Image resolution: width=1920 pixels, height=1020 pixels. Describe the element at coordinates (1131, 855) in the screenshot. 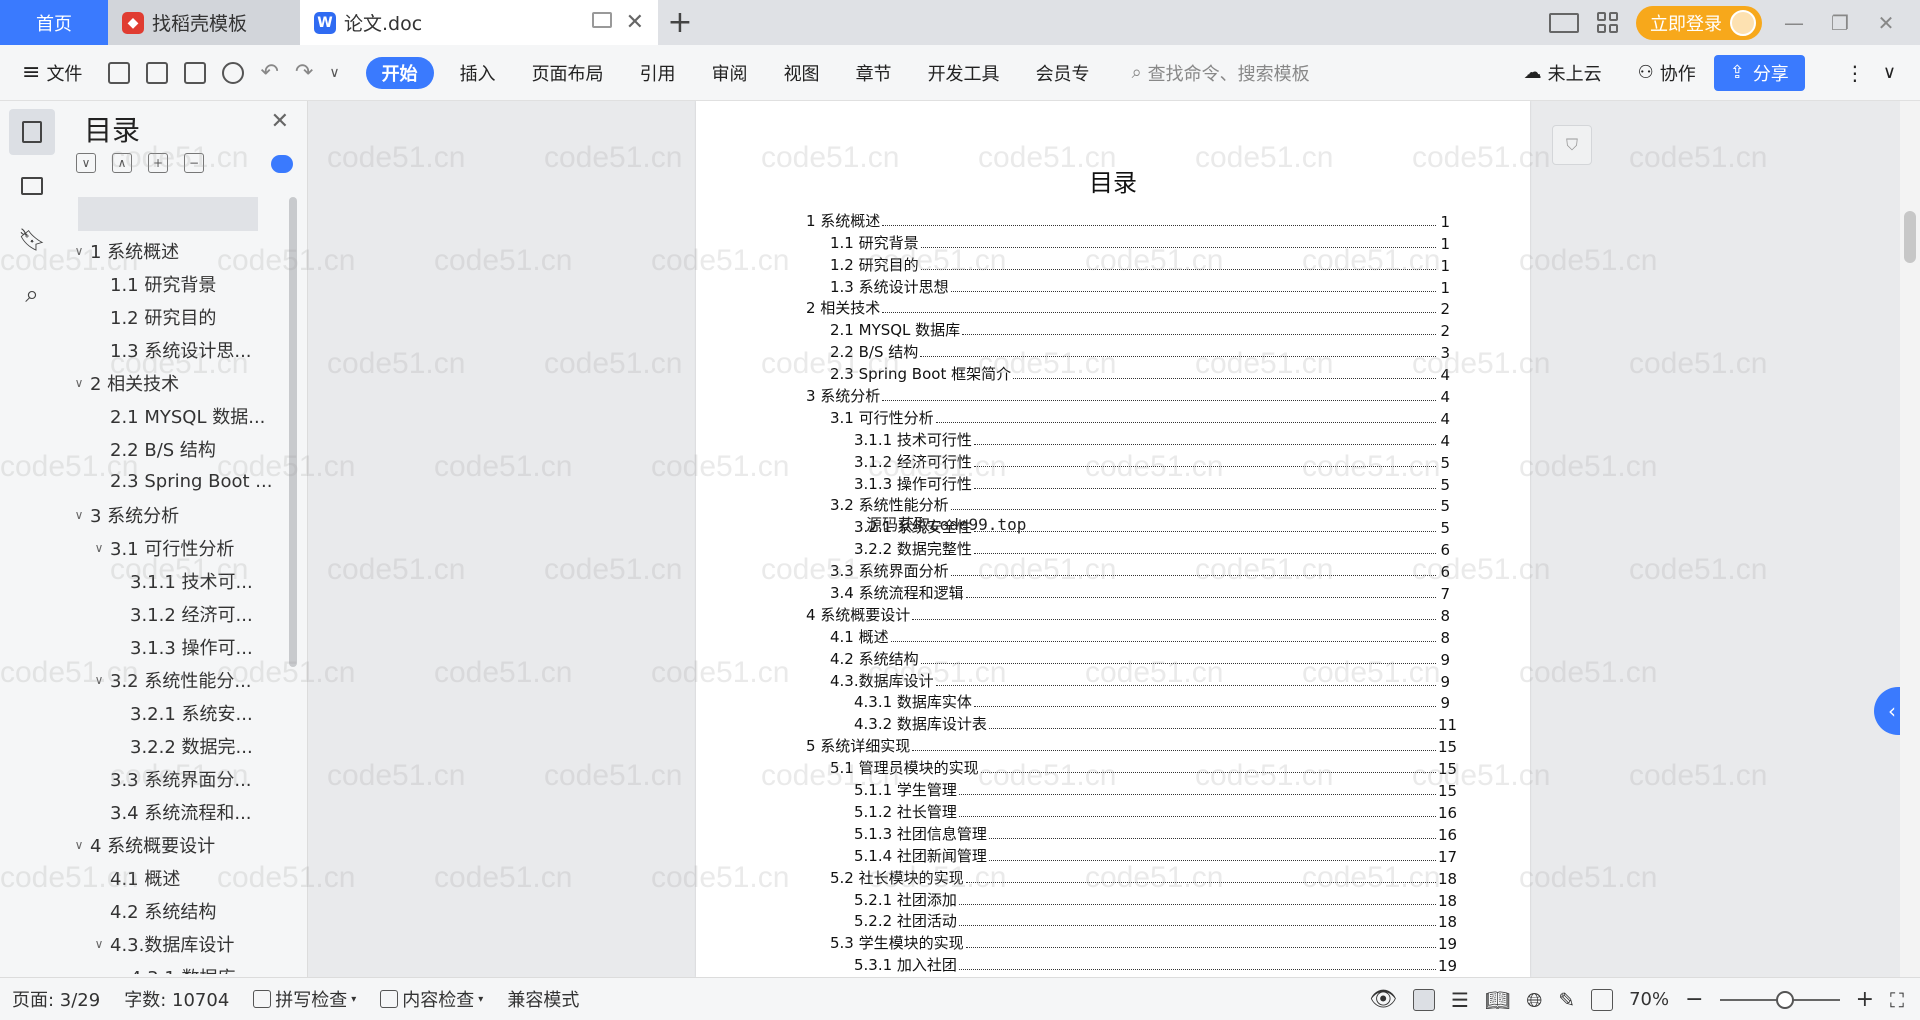

I see `doc-toc-line: 5.1.4 社团新闻管理 17` at that location.